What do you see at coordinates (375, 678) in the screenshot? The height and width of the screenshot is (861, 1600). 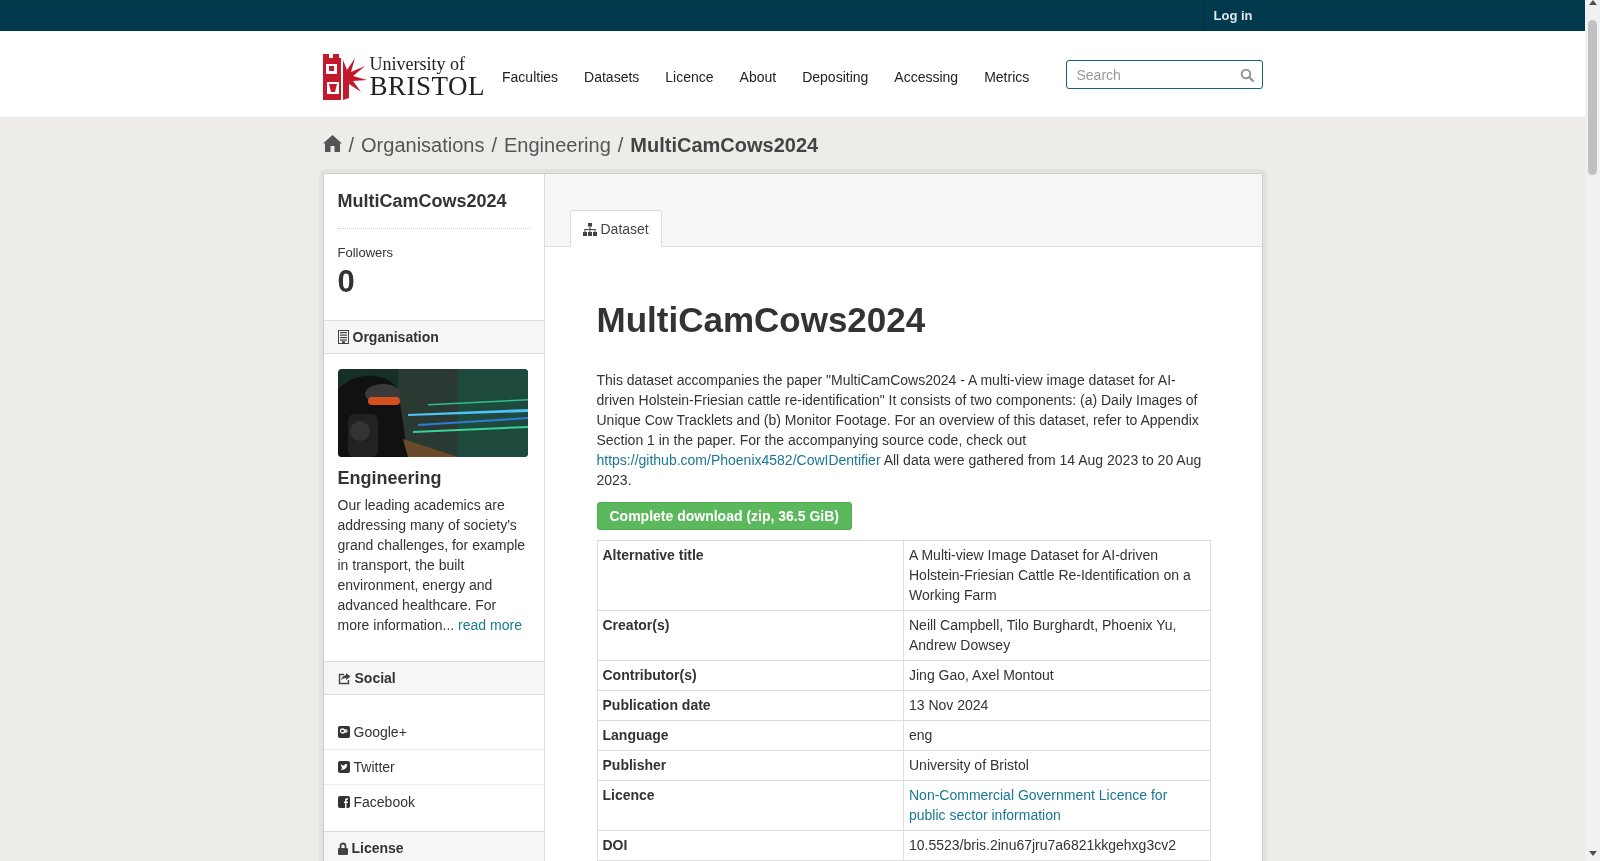 I see `section-title: Social` at bounding box center [375, 678].